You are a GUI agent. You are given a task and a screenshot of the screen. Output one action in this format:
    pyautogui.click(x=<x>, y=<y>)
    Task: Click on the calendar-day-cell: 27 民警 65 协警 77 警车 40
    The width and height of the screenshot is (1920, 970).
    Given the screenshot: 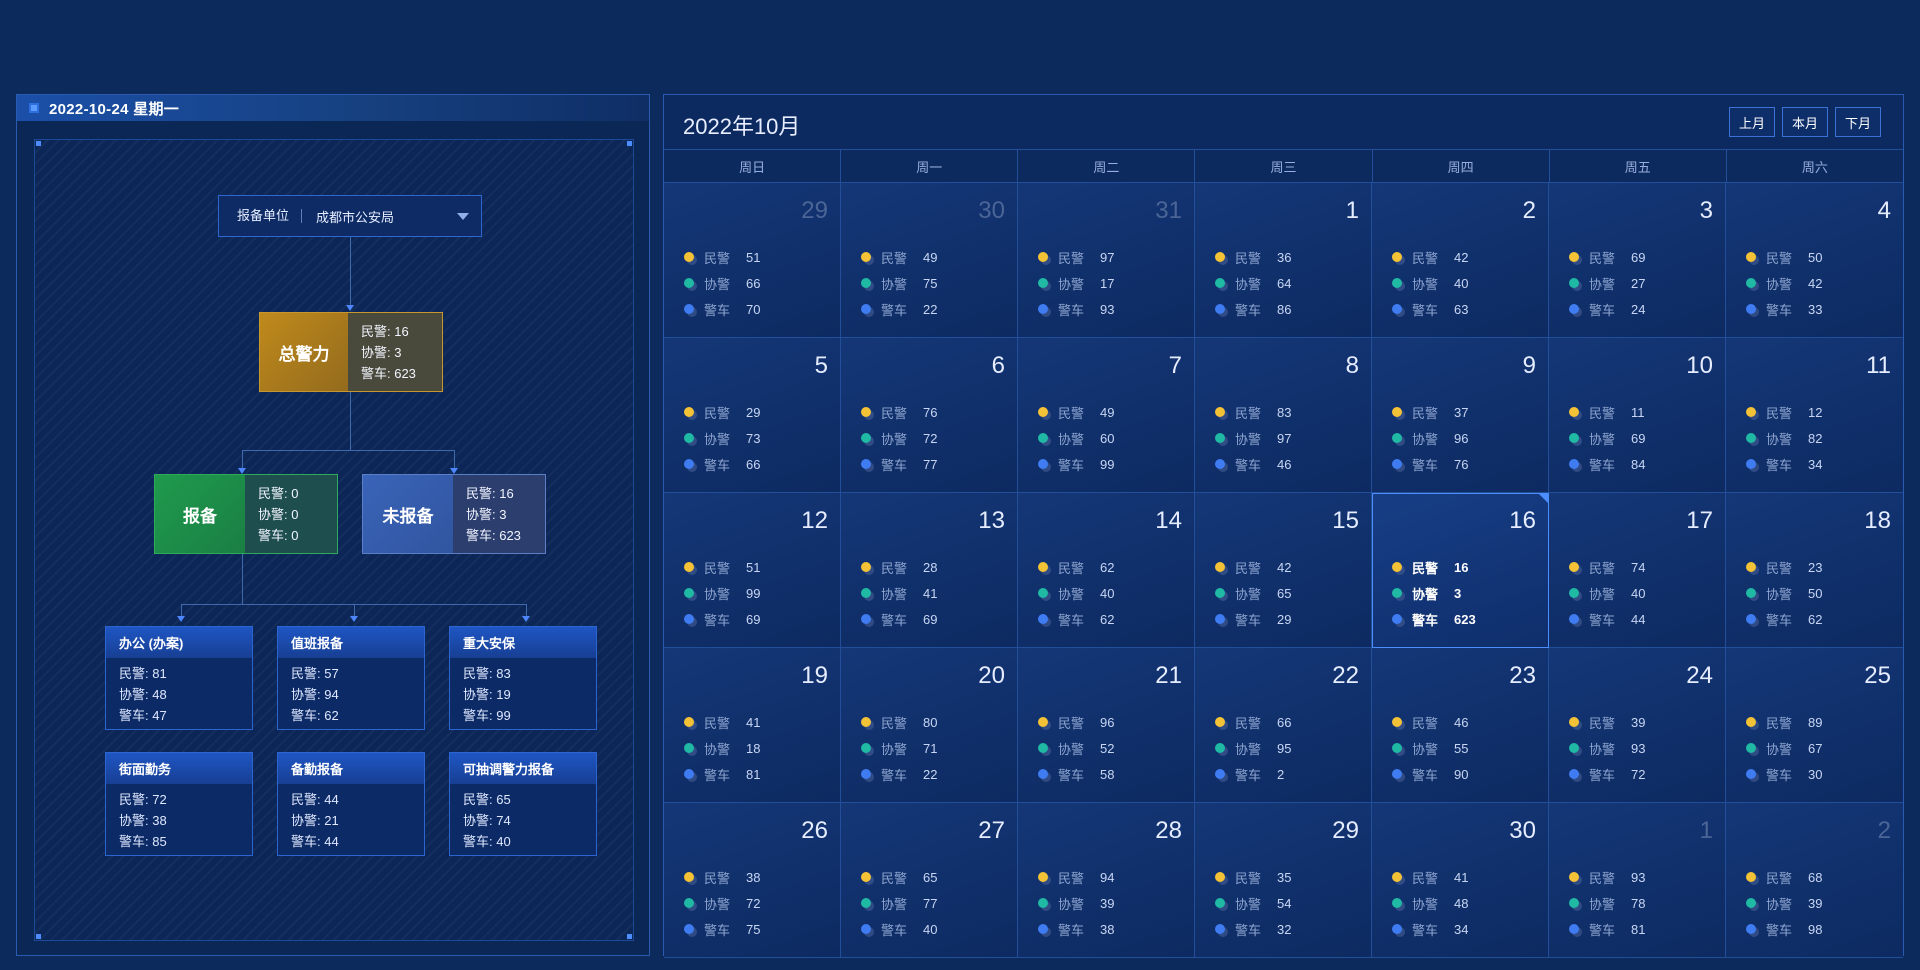 What is the action you would take?
    pyautogui.click(x=929, y=880)
    